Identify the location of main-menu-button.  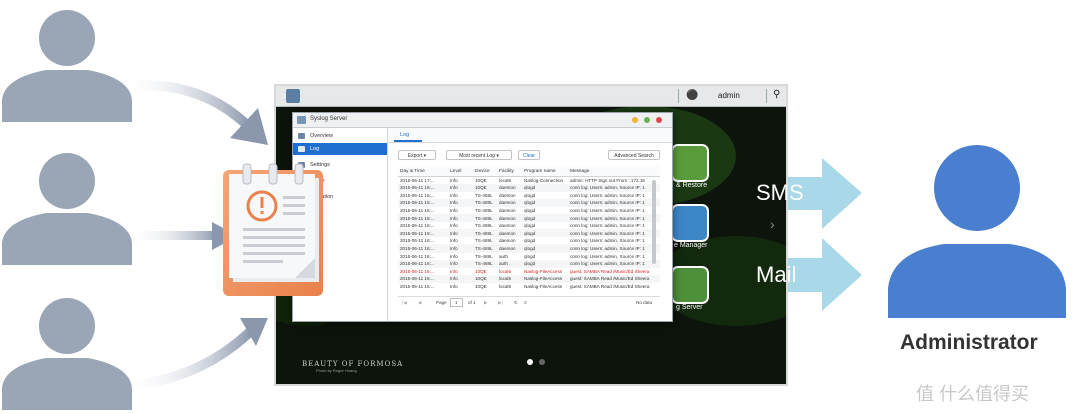
(293, 96).